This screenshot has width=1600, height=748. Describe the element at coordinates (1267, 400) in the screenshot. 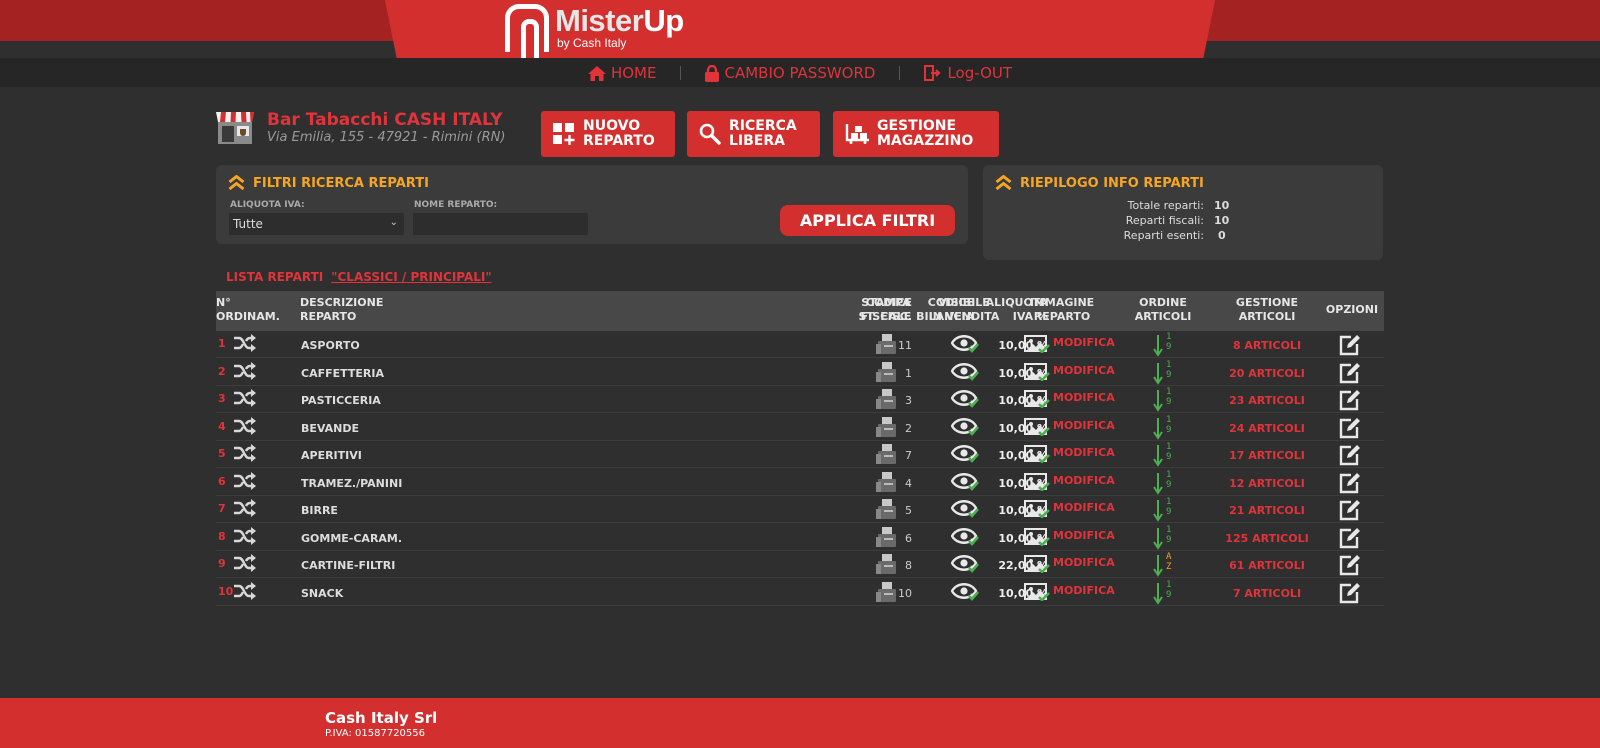

I see `articoli-link: 23 ARTICOLI` at that location.